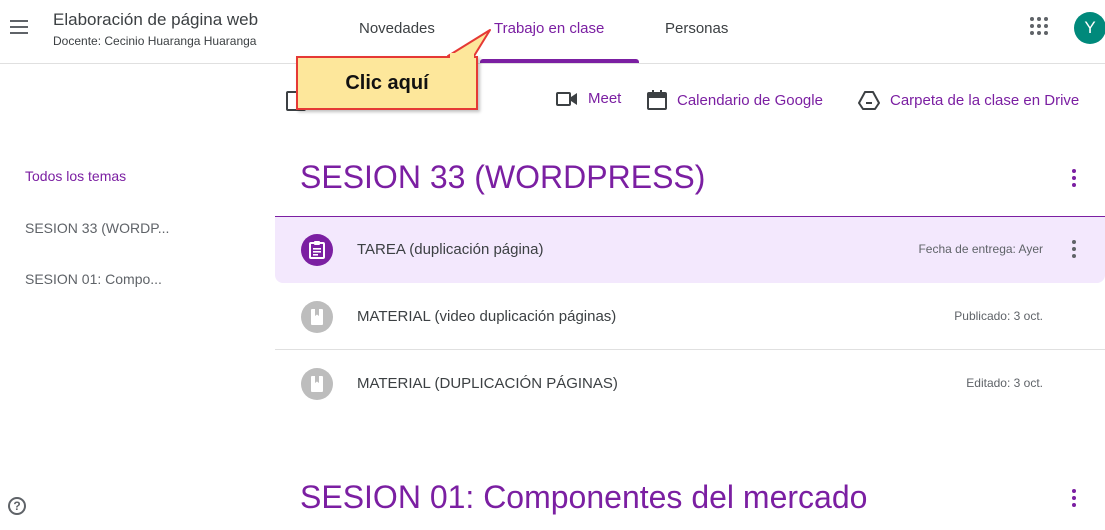 The width and height of the screenshot is (1105, 530). I want to click on item-more-options-icon, so click(1074, 250).